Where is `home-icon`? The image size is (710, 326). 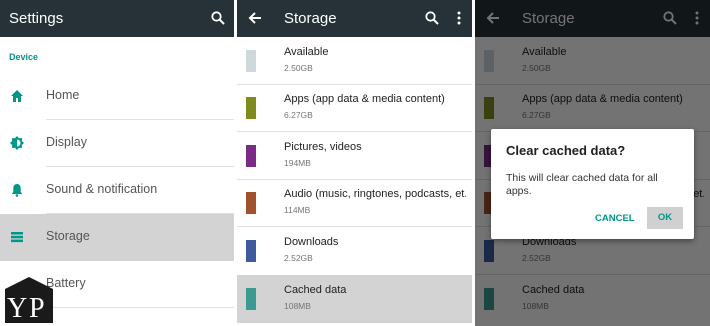
home-icon is located at coordinates (17, 96).